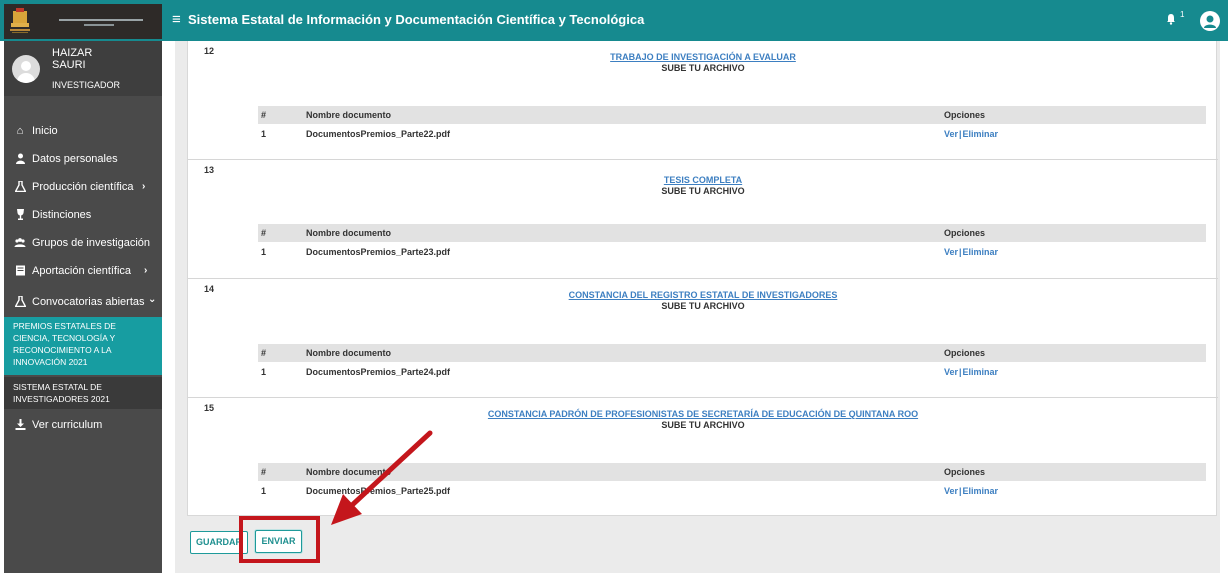  Describe the element at coordinates (83, 425) in the screenshot. I see `sidebar-item-ver-curriculum: Ver curriculum` at that location.